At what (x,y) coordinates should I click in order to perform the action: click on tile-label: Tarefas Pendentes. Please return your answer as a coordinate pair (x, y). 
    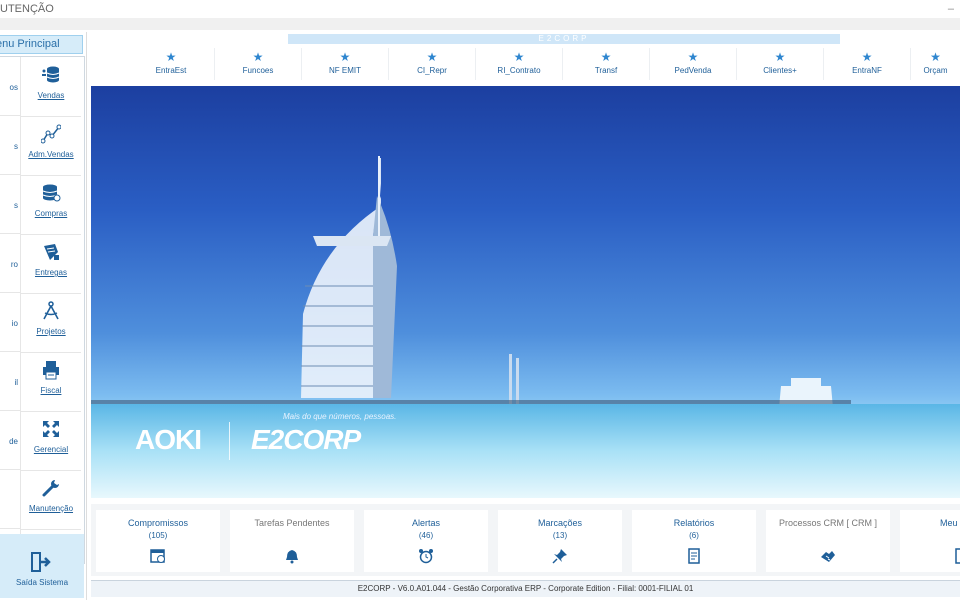
    Looking at the image, I should click on (292, 523).